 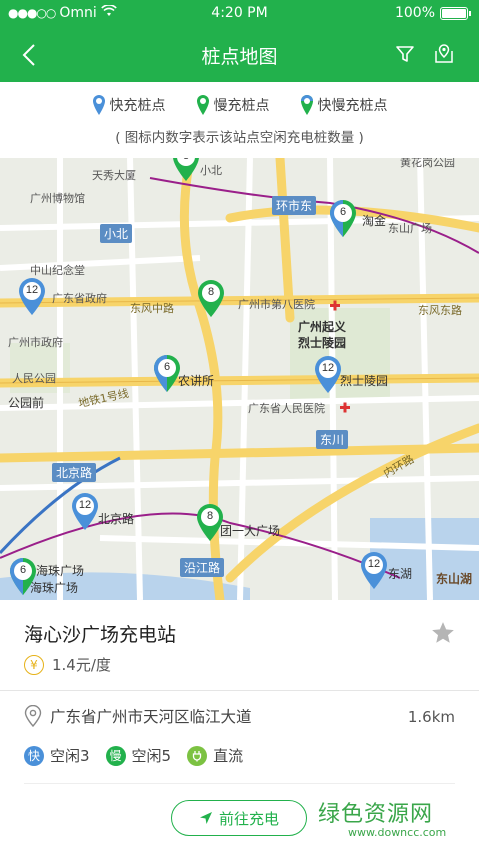 What do you see at coordinates (332, 439) in the screenshot?
I see `map-road-label: 东川` at bounding box center [332, 439].